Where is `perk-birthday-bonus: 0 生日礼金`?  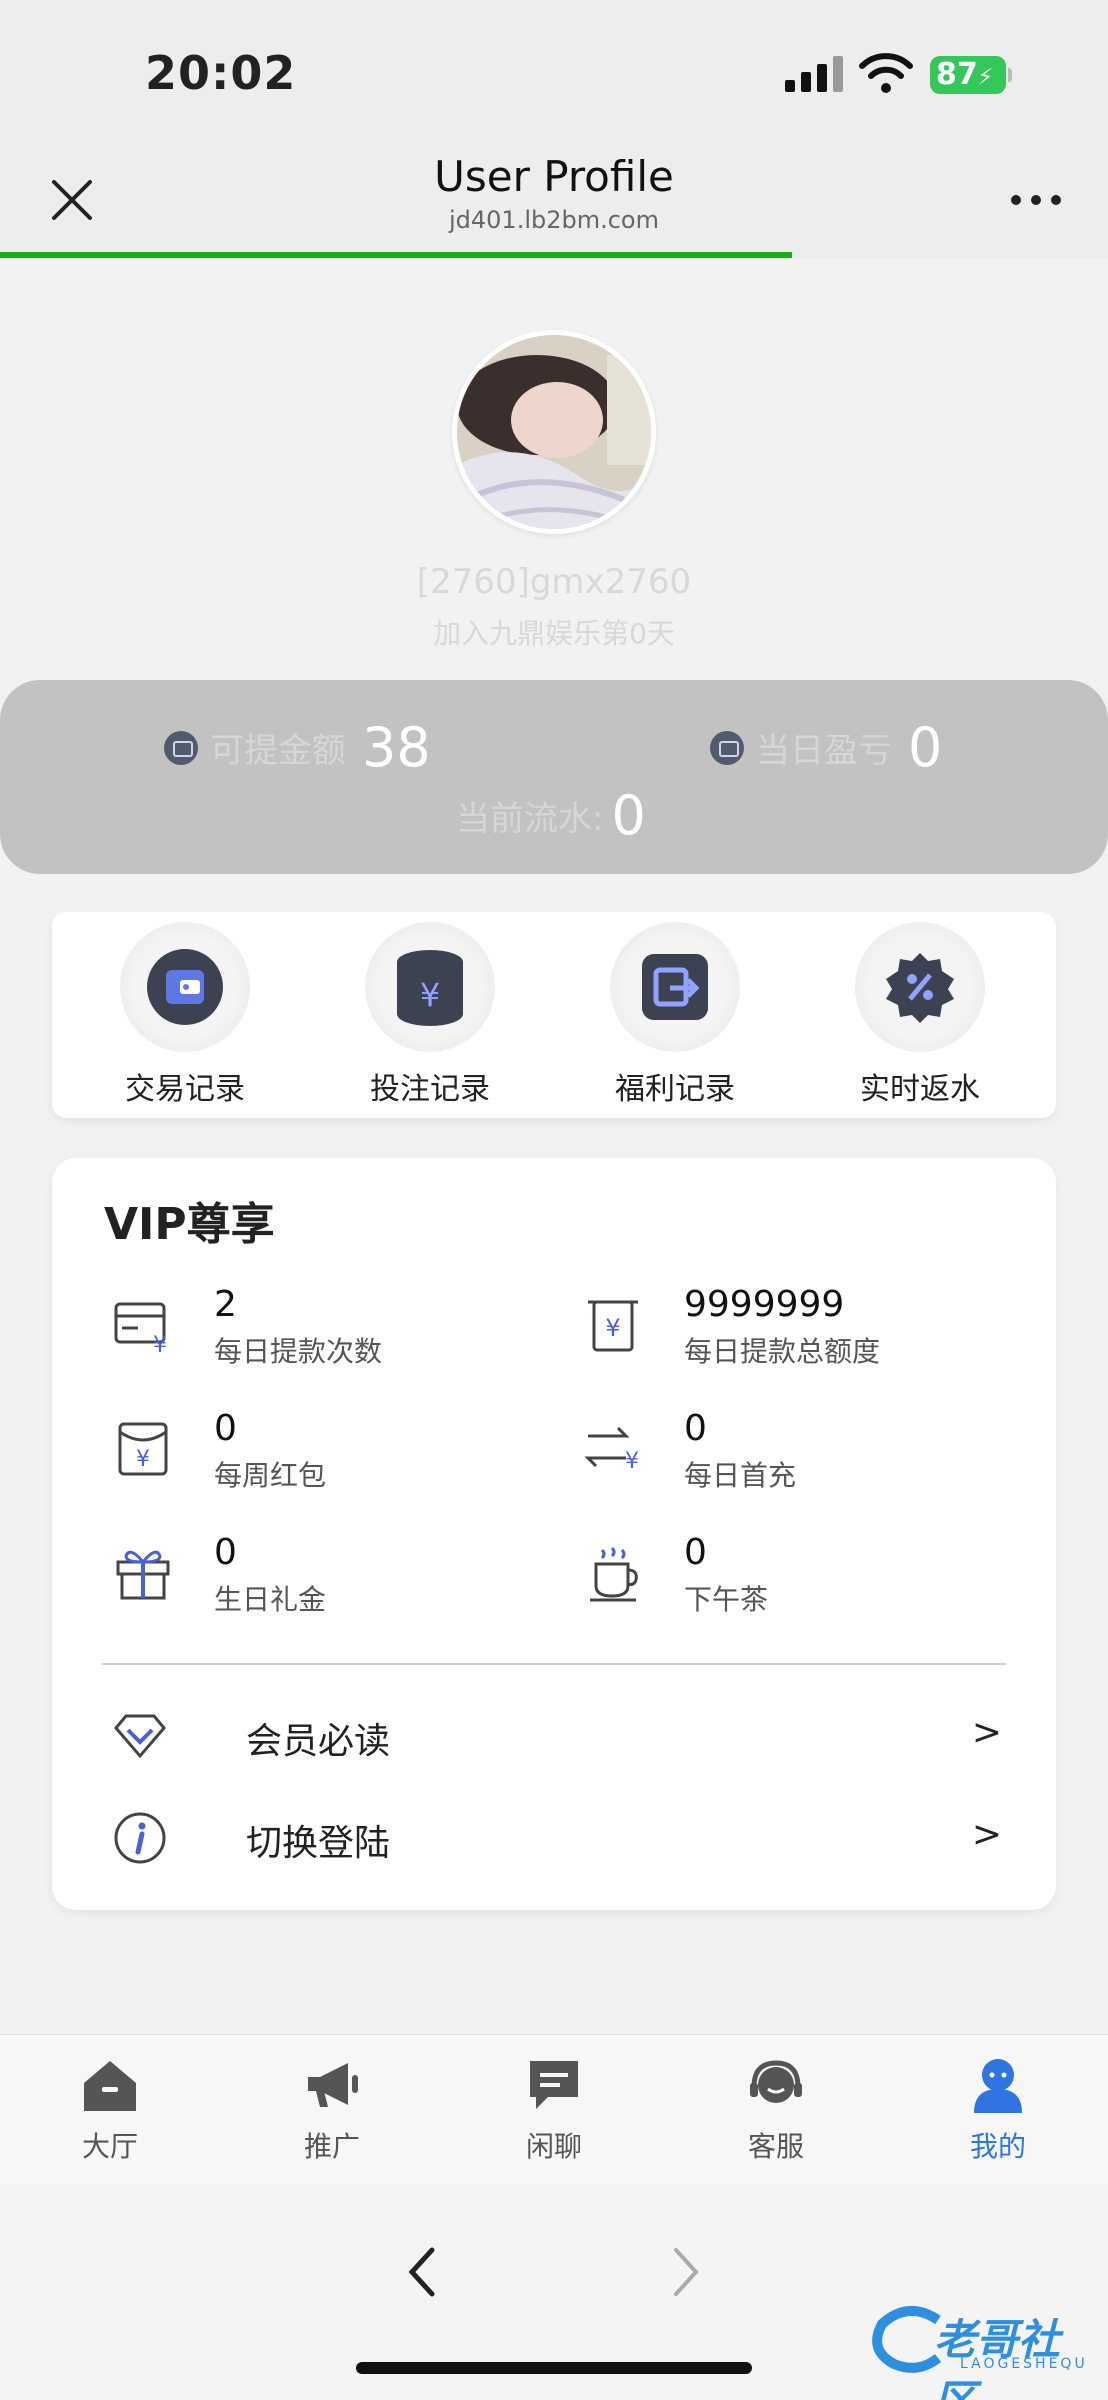
perk-birthday-bonus: 0 生日礼金 is located at coordinates (322, 1577).